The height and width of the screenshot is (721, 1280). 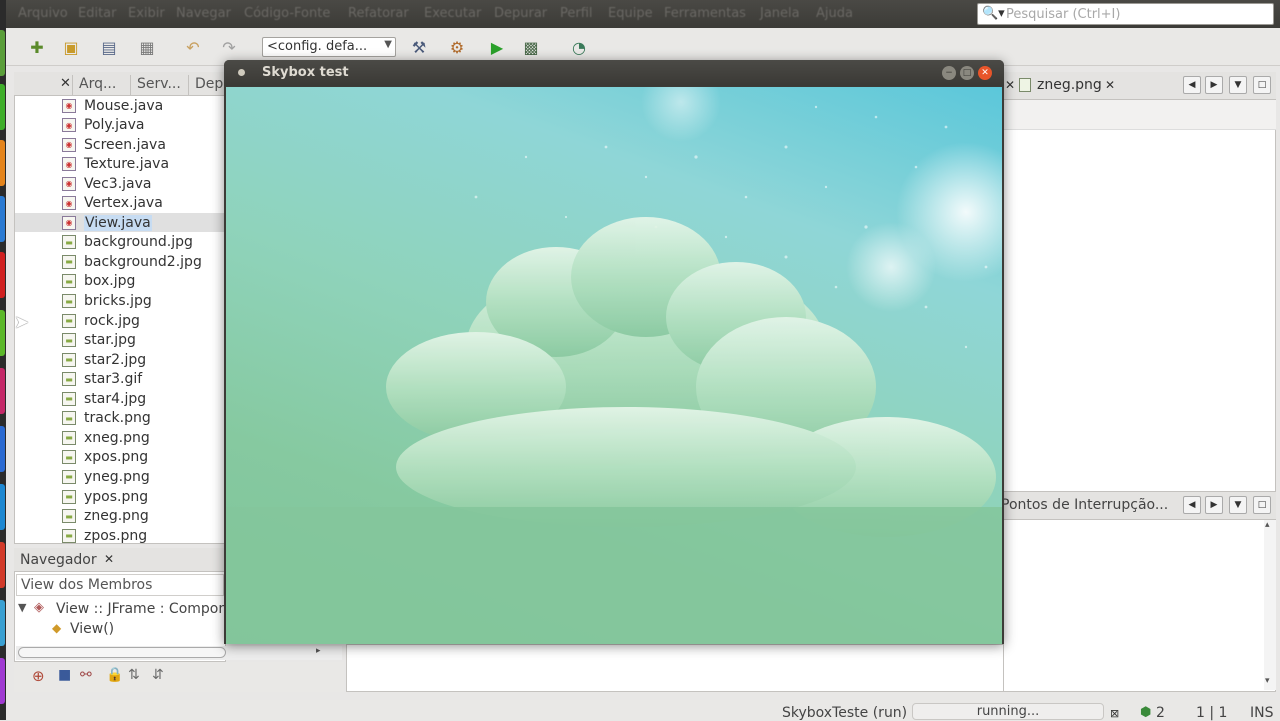 I want to click on static-filter-icon: ■, so click(x=64, y=675).